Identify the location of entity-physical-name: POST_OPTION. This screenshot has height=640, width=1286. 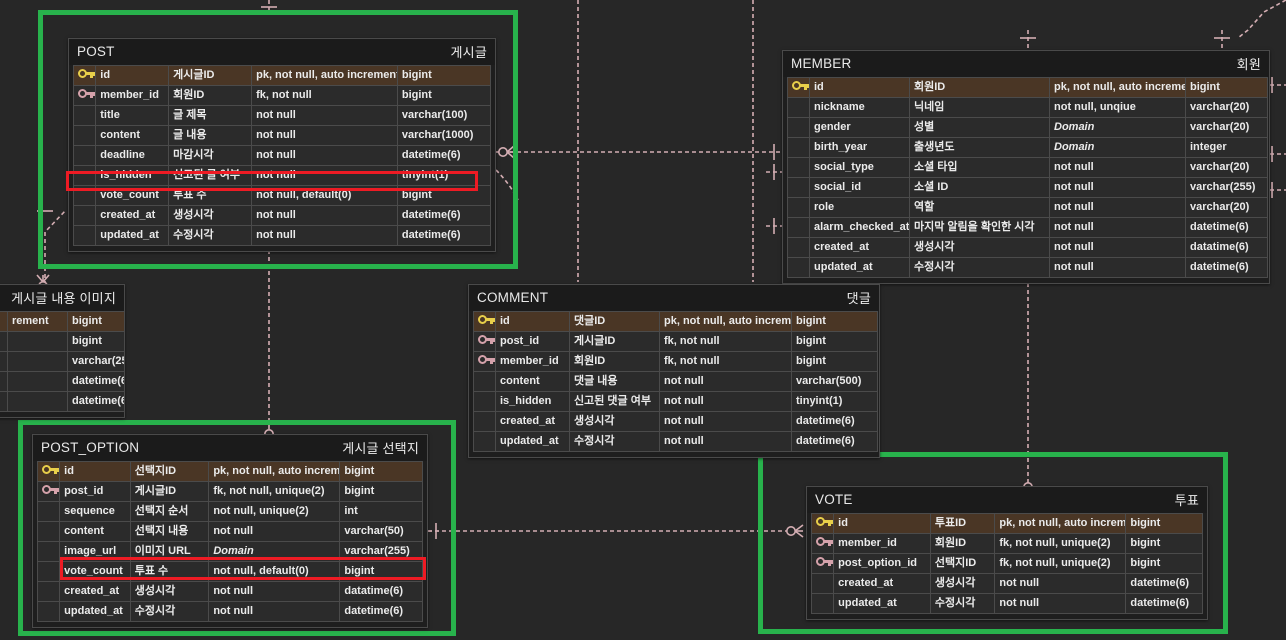
(90, 447).